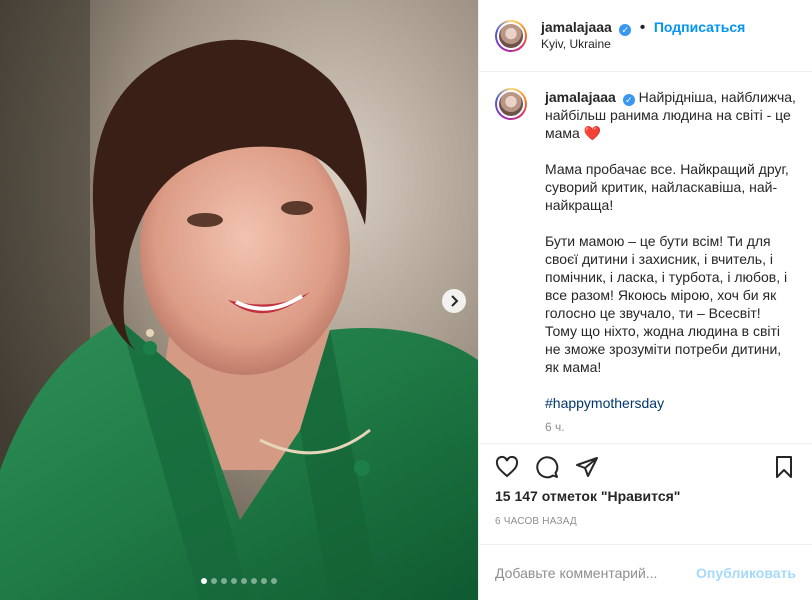 This screenshot has width=812, height=600. I want to click on heart-emoji-icon: ❤️, so click(592, 133).